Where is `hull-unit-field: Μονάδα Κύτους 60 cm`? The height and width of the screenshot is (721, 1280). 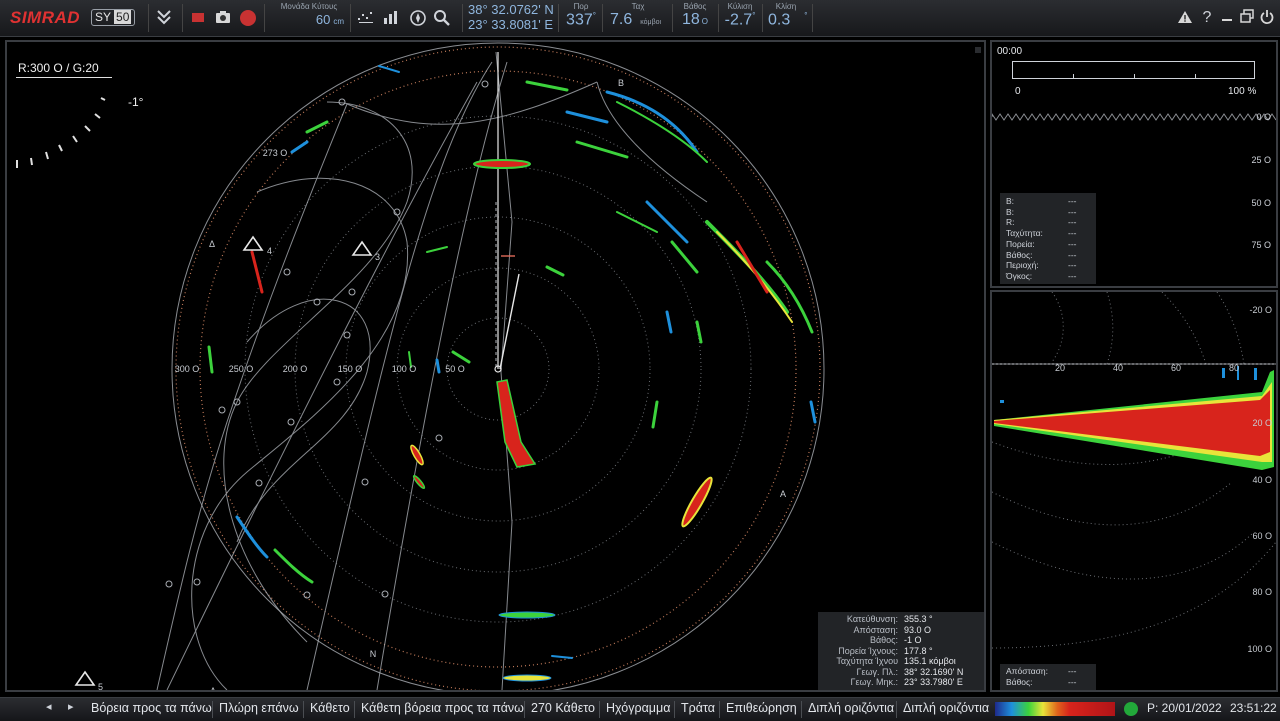
hull-unit-field: Μονάδα Κύτους 60 cm is located at coordinates (309, 18).